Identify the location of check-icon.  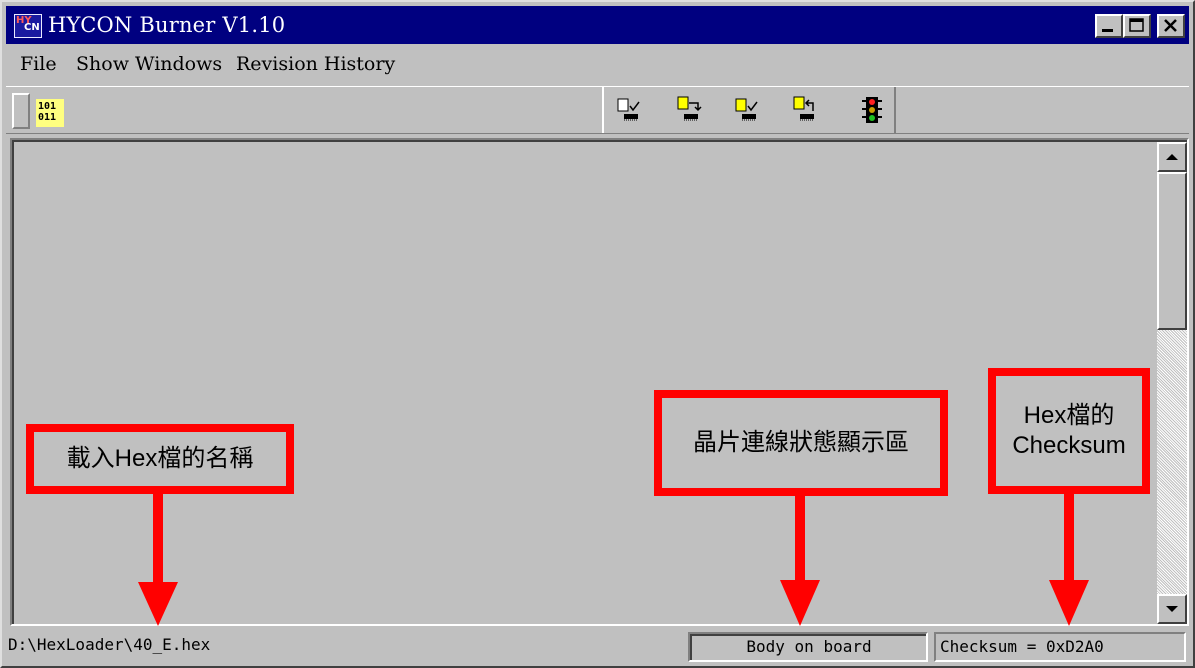
(746, 109).